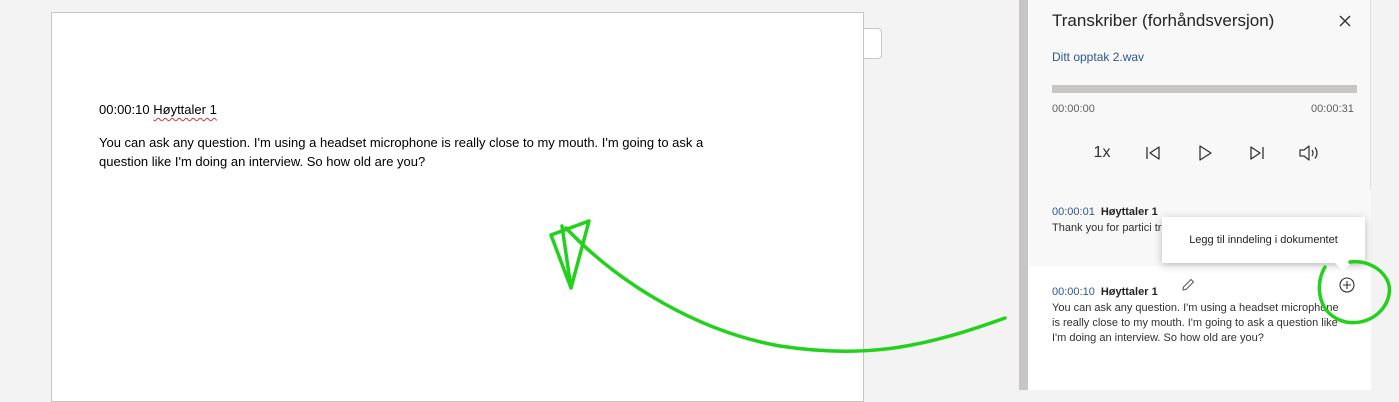 The image size is (1399, 402). What do you see at coordinates (873, 43) in the screenshot?
I see `page-side-tab` at bounding box center [873, 43].